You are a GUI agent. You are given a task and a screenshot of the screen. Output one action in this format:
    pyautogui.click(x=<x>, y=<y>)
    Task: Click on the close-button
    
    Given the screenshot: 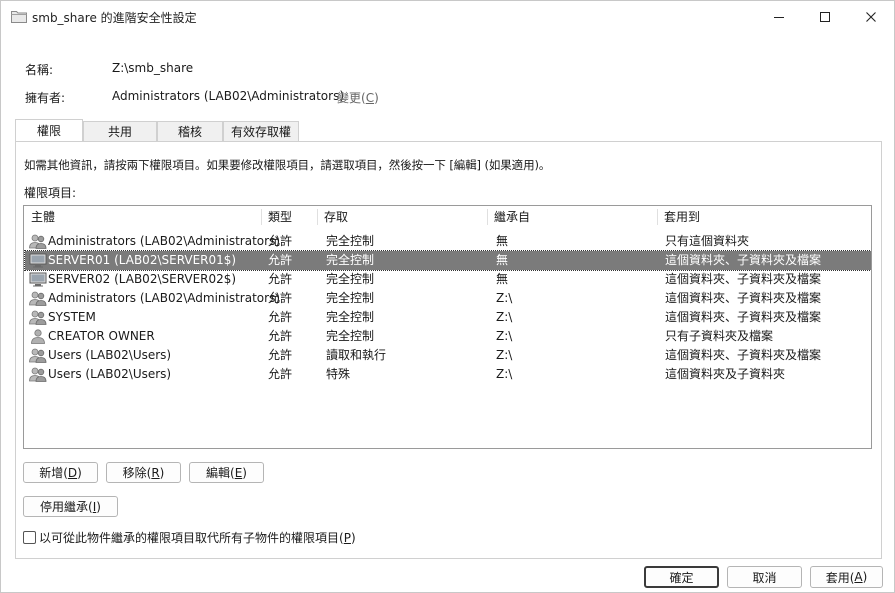 What is the action you would take?
    pyautogui.click(x=871, y=17)
    